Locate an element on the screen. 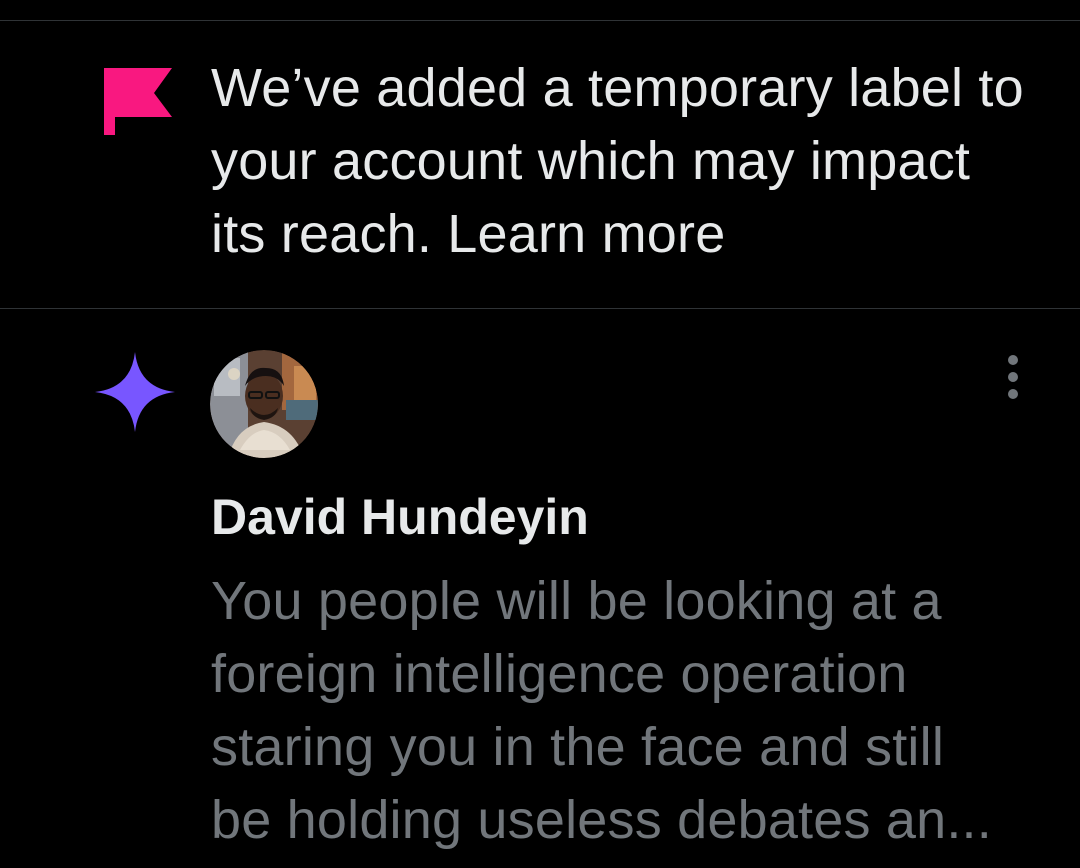  post-text-line: staring you in the face and still is located at coordinates (578, 747).